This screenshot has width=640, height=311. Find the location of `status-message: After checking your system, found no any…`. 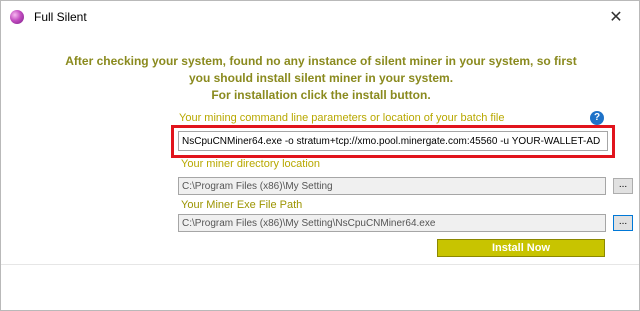

status-message: After checking your system, found no any… is located at coordinates (321, 78).